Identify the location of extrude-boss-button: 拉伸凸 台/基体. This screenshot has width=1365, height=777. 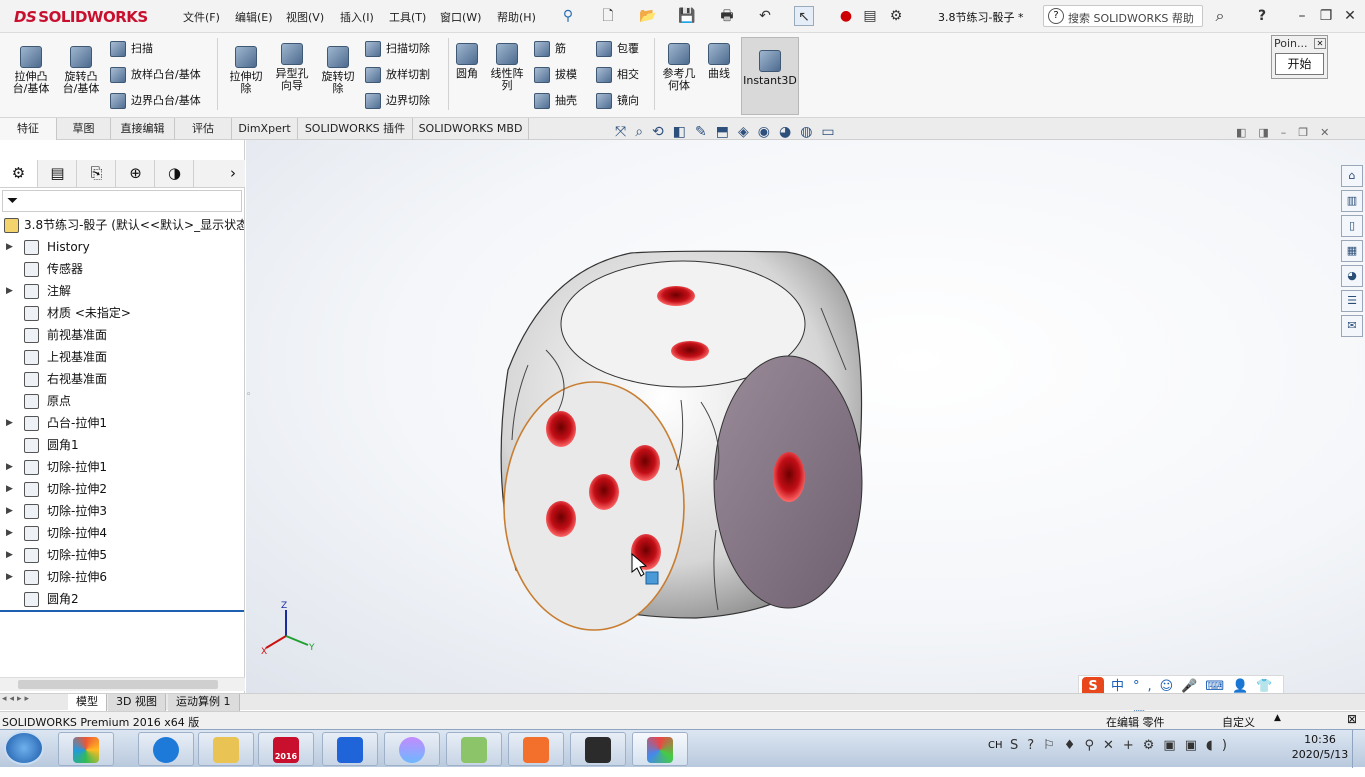
(31, 70).